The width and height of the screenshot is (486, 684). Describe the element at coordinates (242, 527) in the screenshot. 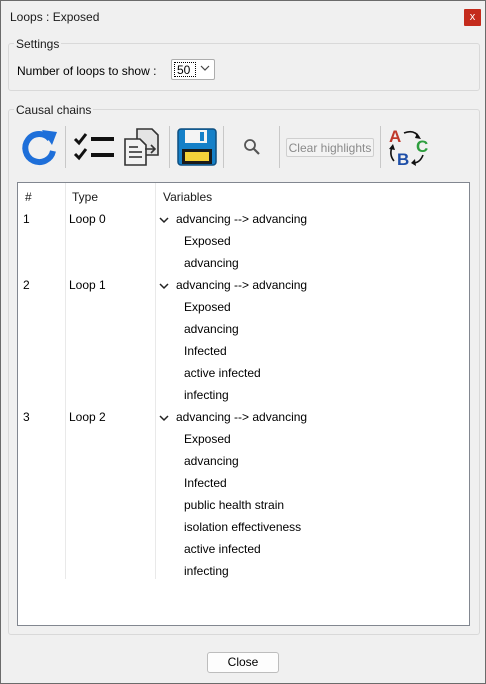

I see `variable-item: isolation effectiveness` at that location.